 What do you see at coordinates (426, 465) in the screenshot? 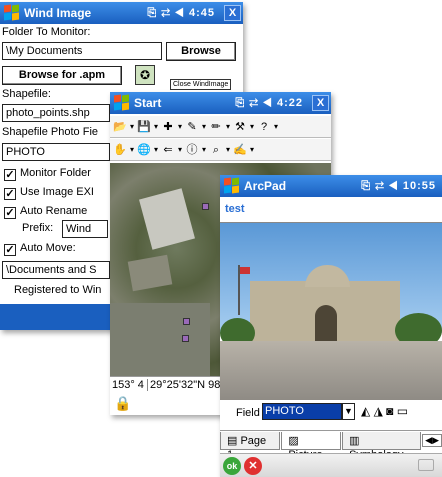
I see `keyboard-icon` at bounding box center [426, 465].